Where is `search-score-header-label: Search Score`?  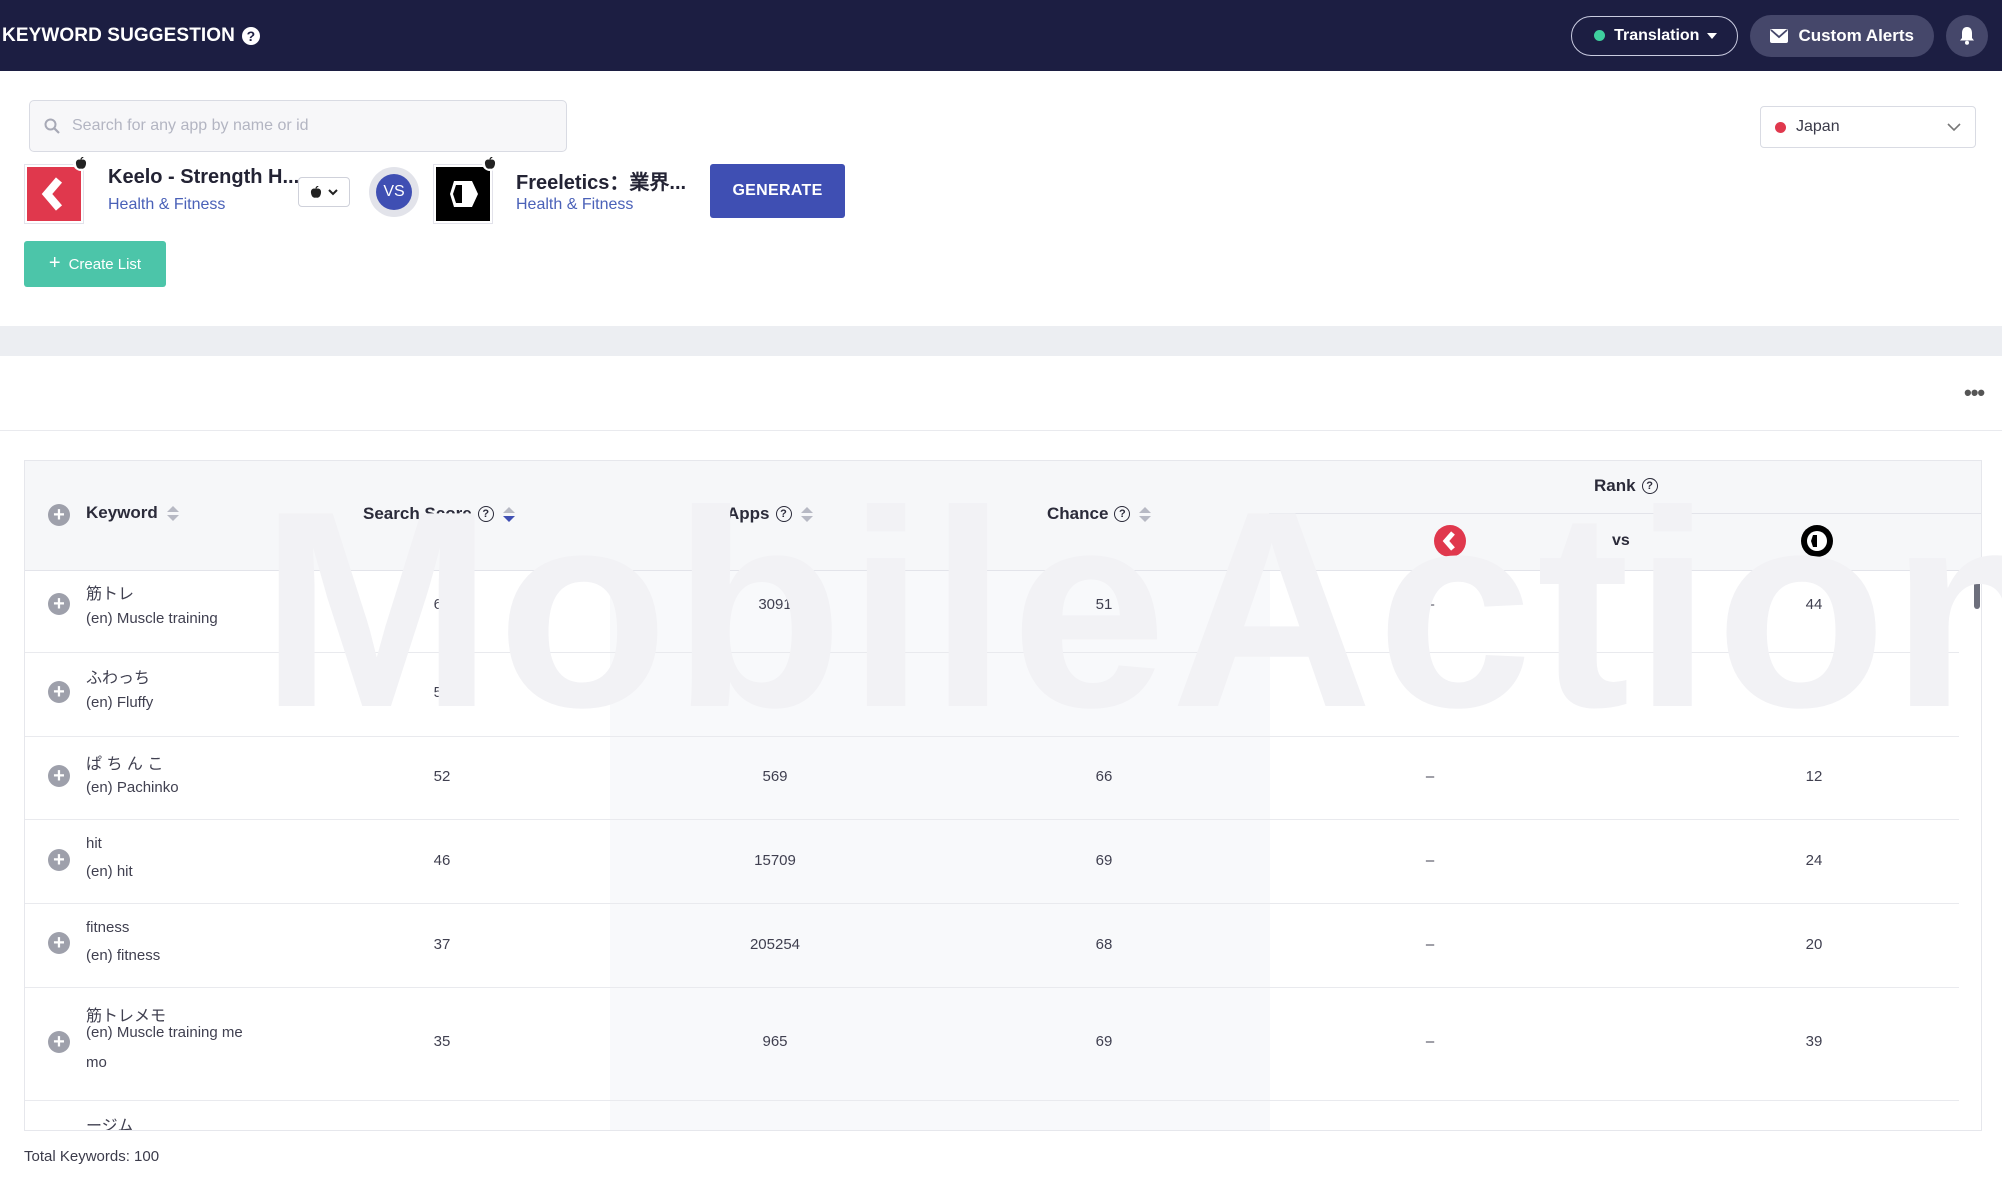
search-score-header-label: Search Score is located at coordinates (417, 513).